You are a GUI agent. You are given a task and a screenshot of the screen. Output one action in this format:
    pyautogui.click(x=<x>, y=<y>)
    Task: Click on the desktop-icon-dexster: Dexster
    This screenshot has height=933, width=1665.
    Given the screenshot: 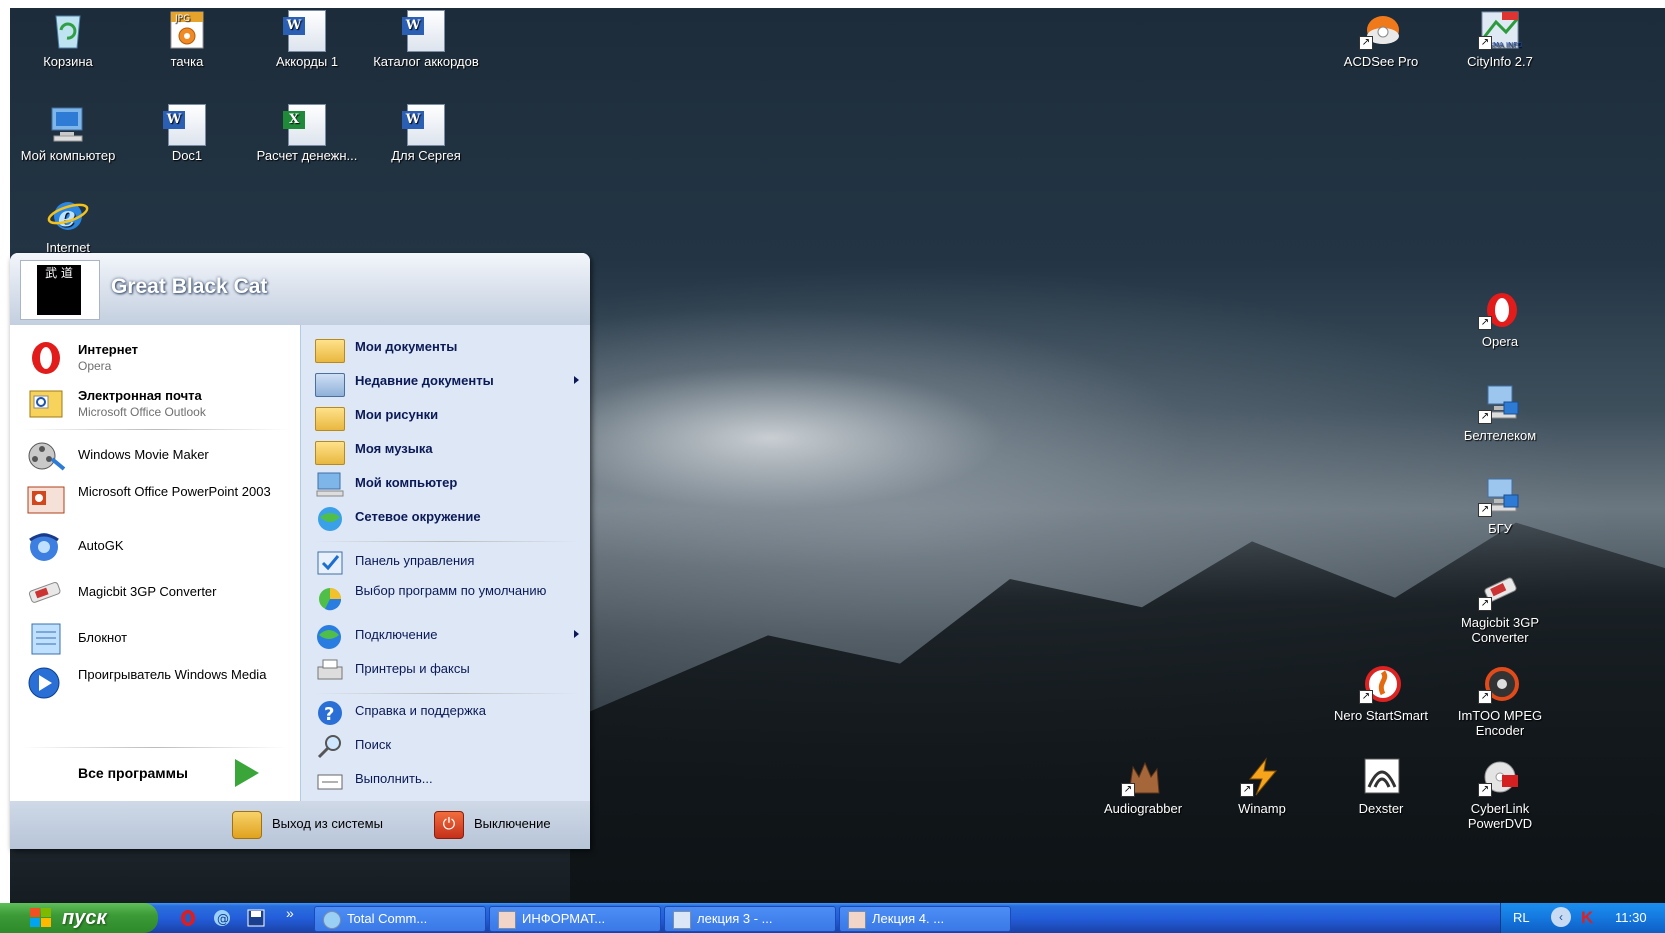 What is the action you would take?
    pyautogui.click(x=1381, y=786)
    